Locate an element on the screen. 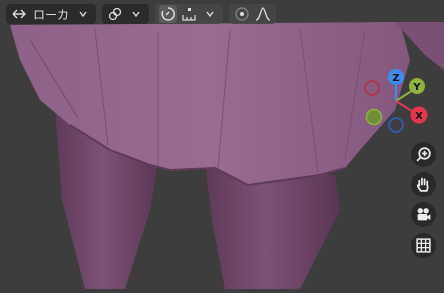 This screenshot has width=444, height=293. orientation-dropdown: ローカ is located at coordinates (51, 14).